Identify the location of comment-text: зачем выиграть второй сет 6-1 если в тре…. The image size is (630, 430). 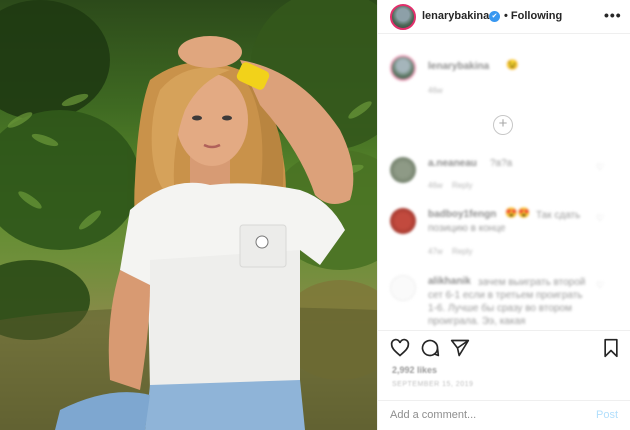
(507, 302).